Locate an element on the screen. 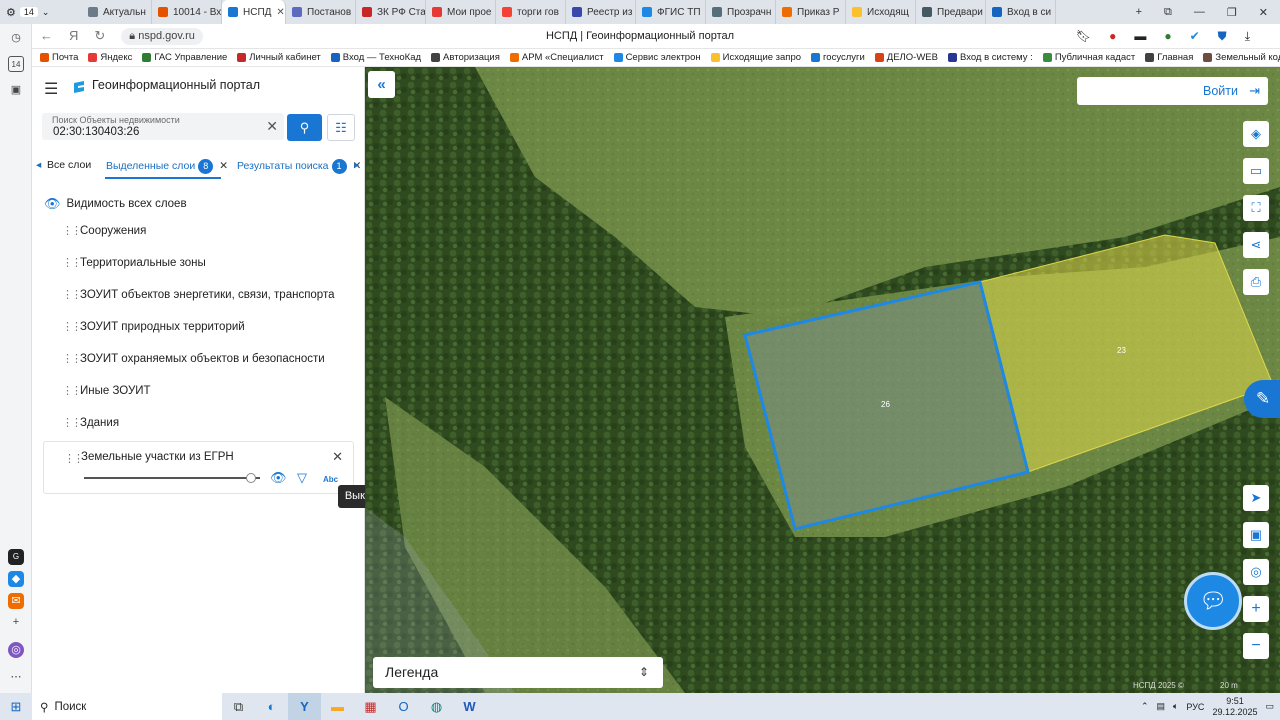  calendar-icon: 14 is located at coordinates (16, 64).